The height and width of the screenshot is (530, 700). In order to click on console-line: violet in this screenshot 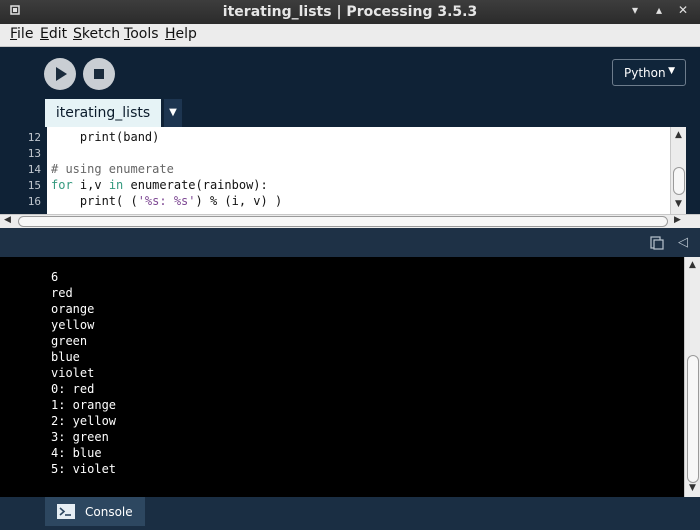, I will do `click(73, 373)`.